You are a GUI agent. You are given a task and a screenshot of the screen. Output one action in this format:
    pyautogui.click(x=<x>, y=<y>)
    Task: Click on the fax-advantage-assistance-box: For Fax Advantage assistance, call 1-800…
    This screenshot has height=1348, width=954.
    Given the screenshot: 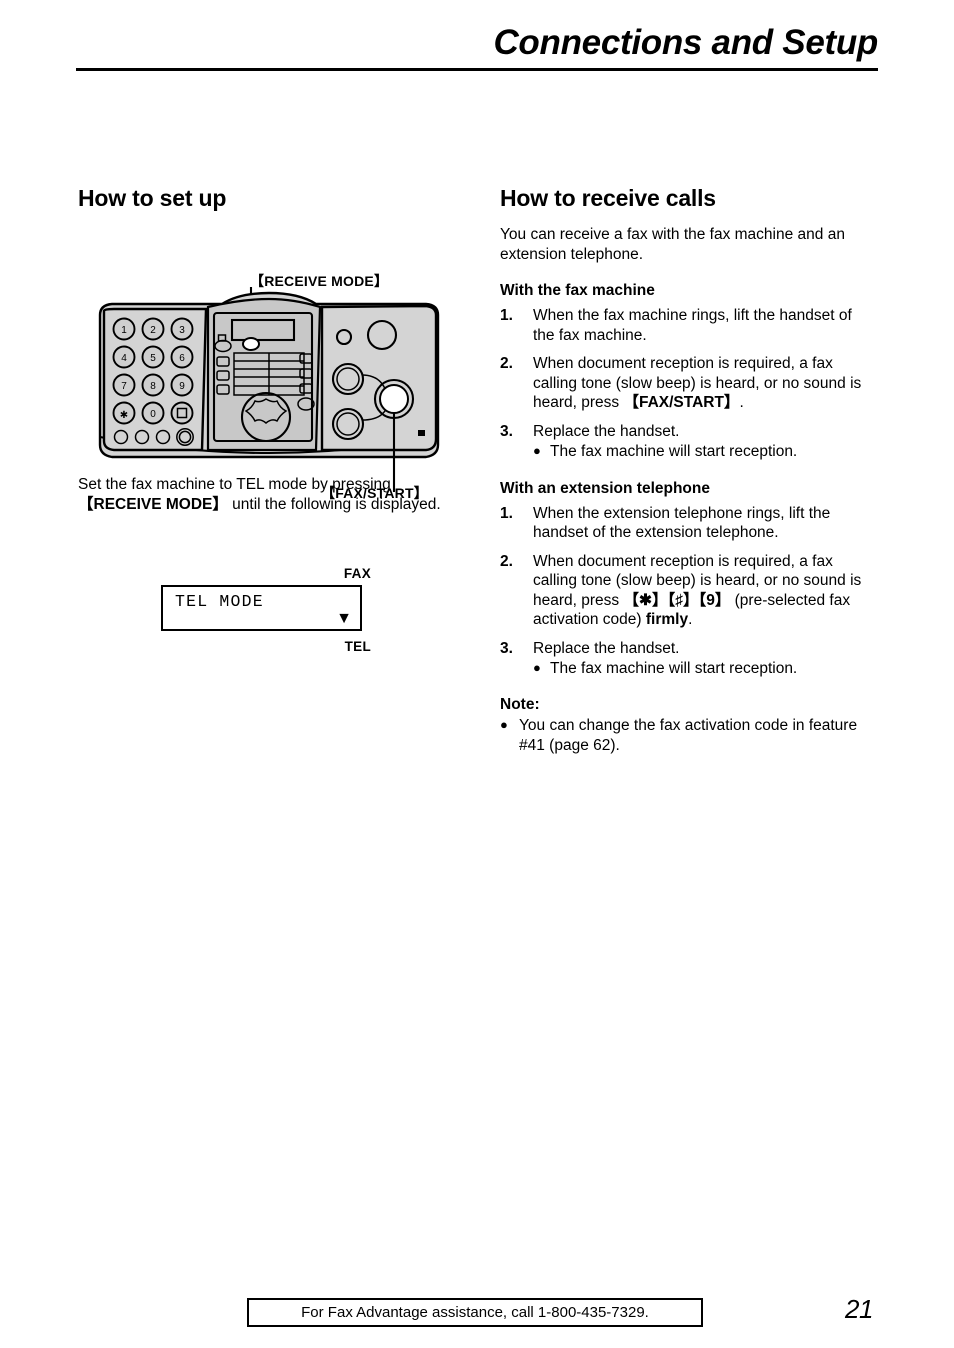 What is the action you would take?
    pyautogui.click(x=475, y=1312)
    